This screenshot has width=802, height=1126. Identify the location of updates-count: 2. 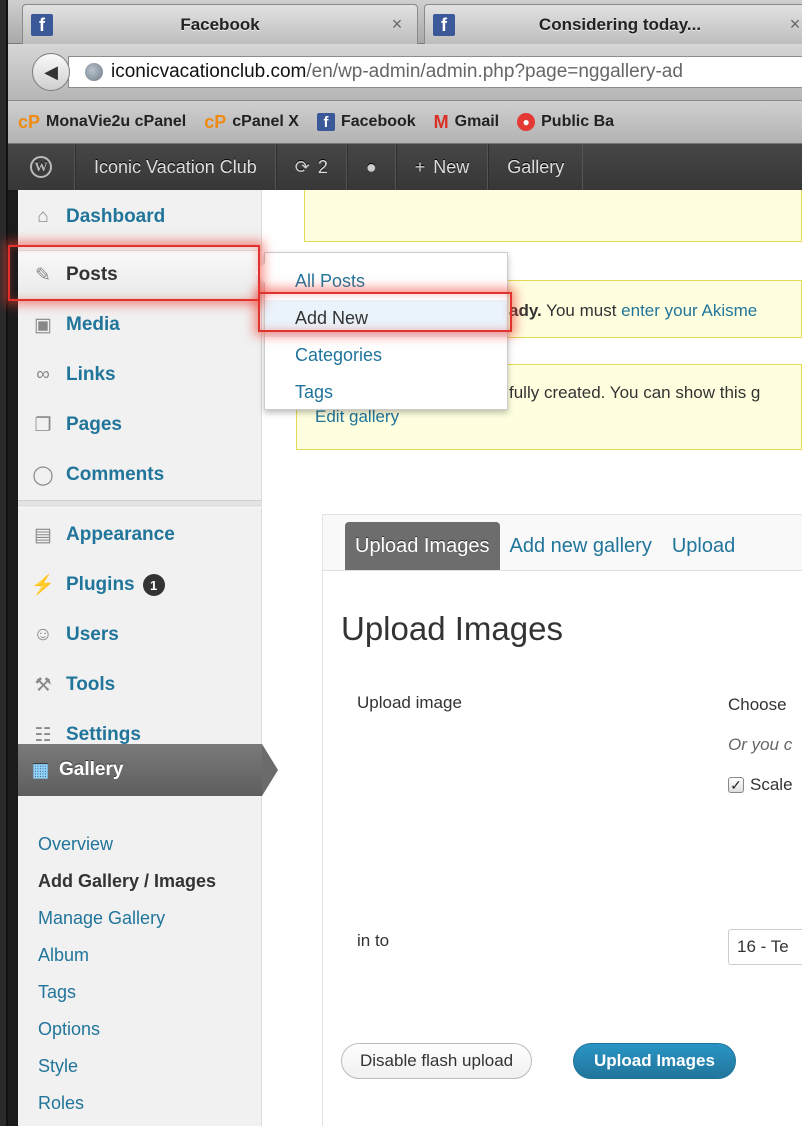
(322, 166).